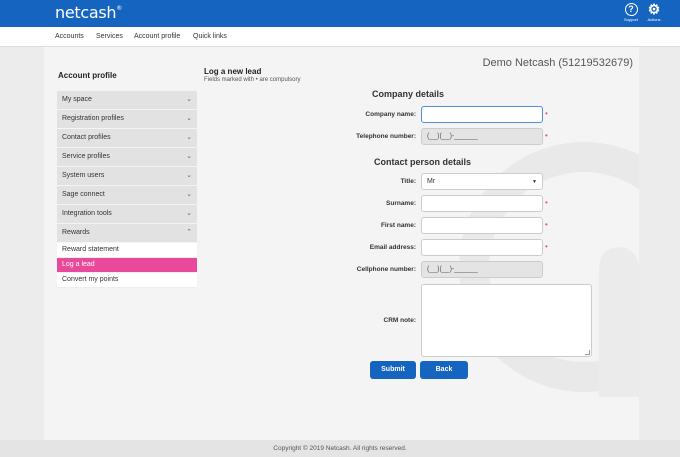 The height and width of the screenshot is (457, 680). Describe the element at coordinates (506, 320) in the screenshot. I see `crm-note-textarea` at that location.